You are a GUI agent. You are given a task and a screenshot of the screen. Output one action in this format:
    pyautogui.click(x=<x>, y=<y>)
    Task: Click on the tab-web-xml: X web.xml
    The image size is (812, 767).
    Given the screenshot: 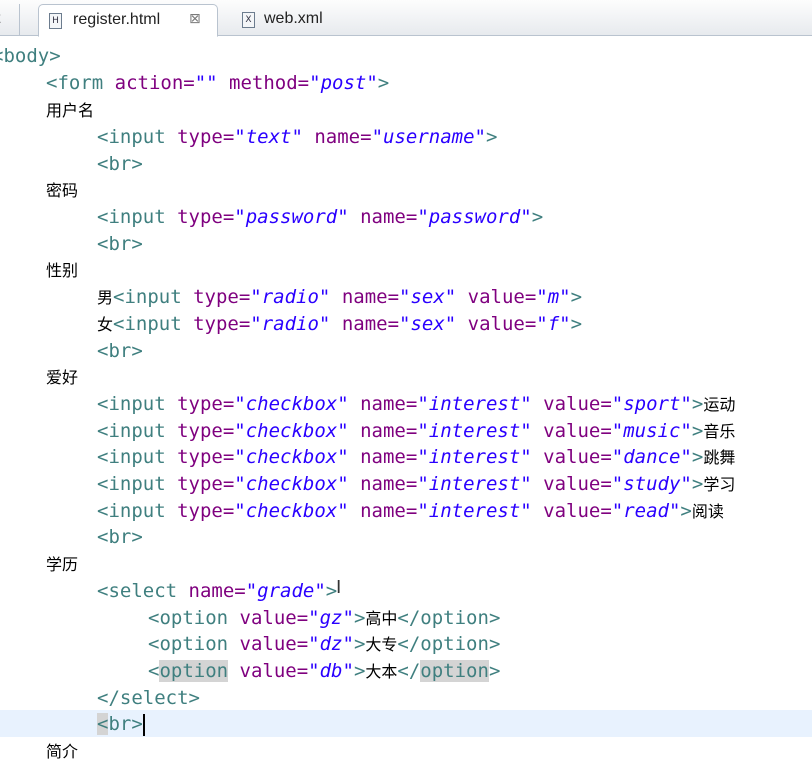 What is the action you would take?
    pyautogui.click(x=296, y=19)
    